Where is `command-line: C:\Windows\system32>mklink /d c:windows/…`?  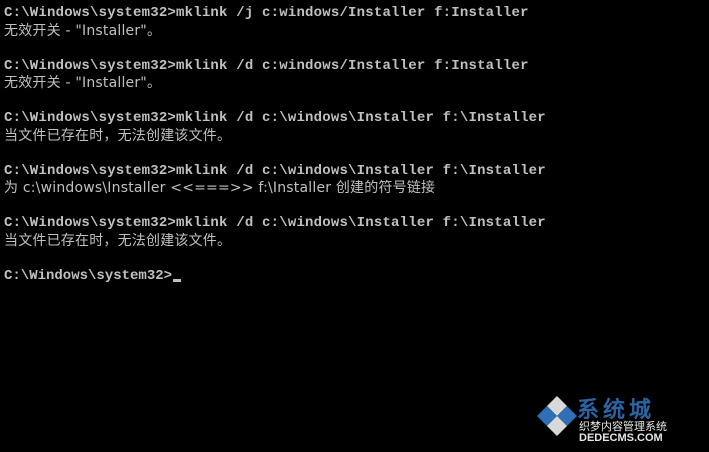
command-line: C:\Windows\system32>mklink /d c:windows/… is located at coordinates (266, 65).